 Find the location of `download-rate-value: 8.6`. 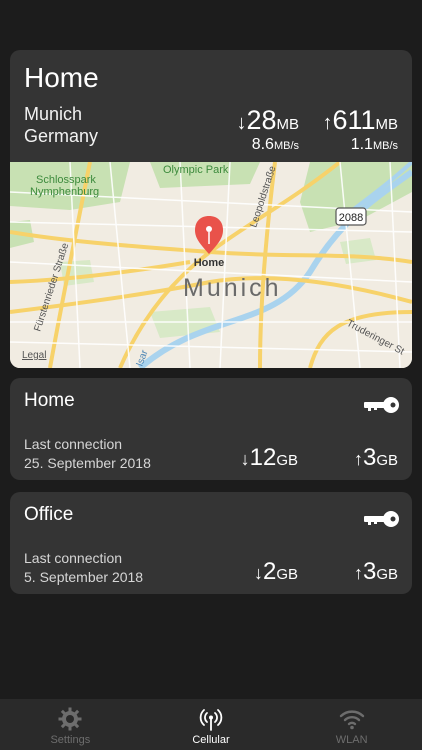

download-rate-value: 8.6 is located at coordinates (262, 144).